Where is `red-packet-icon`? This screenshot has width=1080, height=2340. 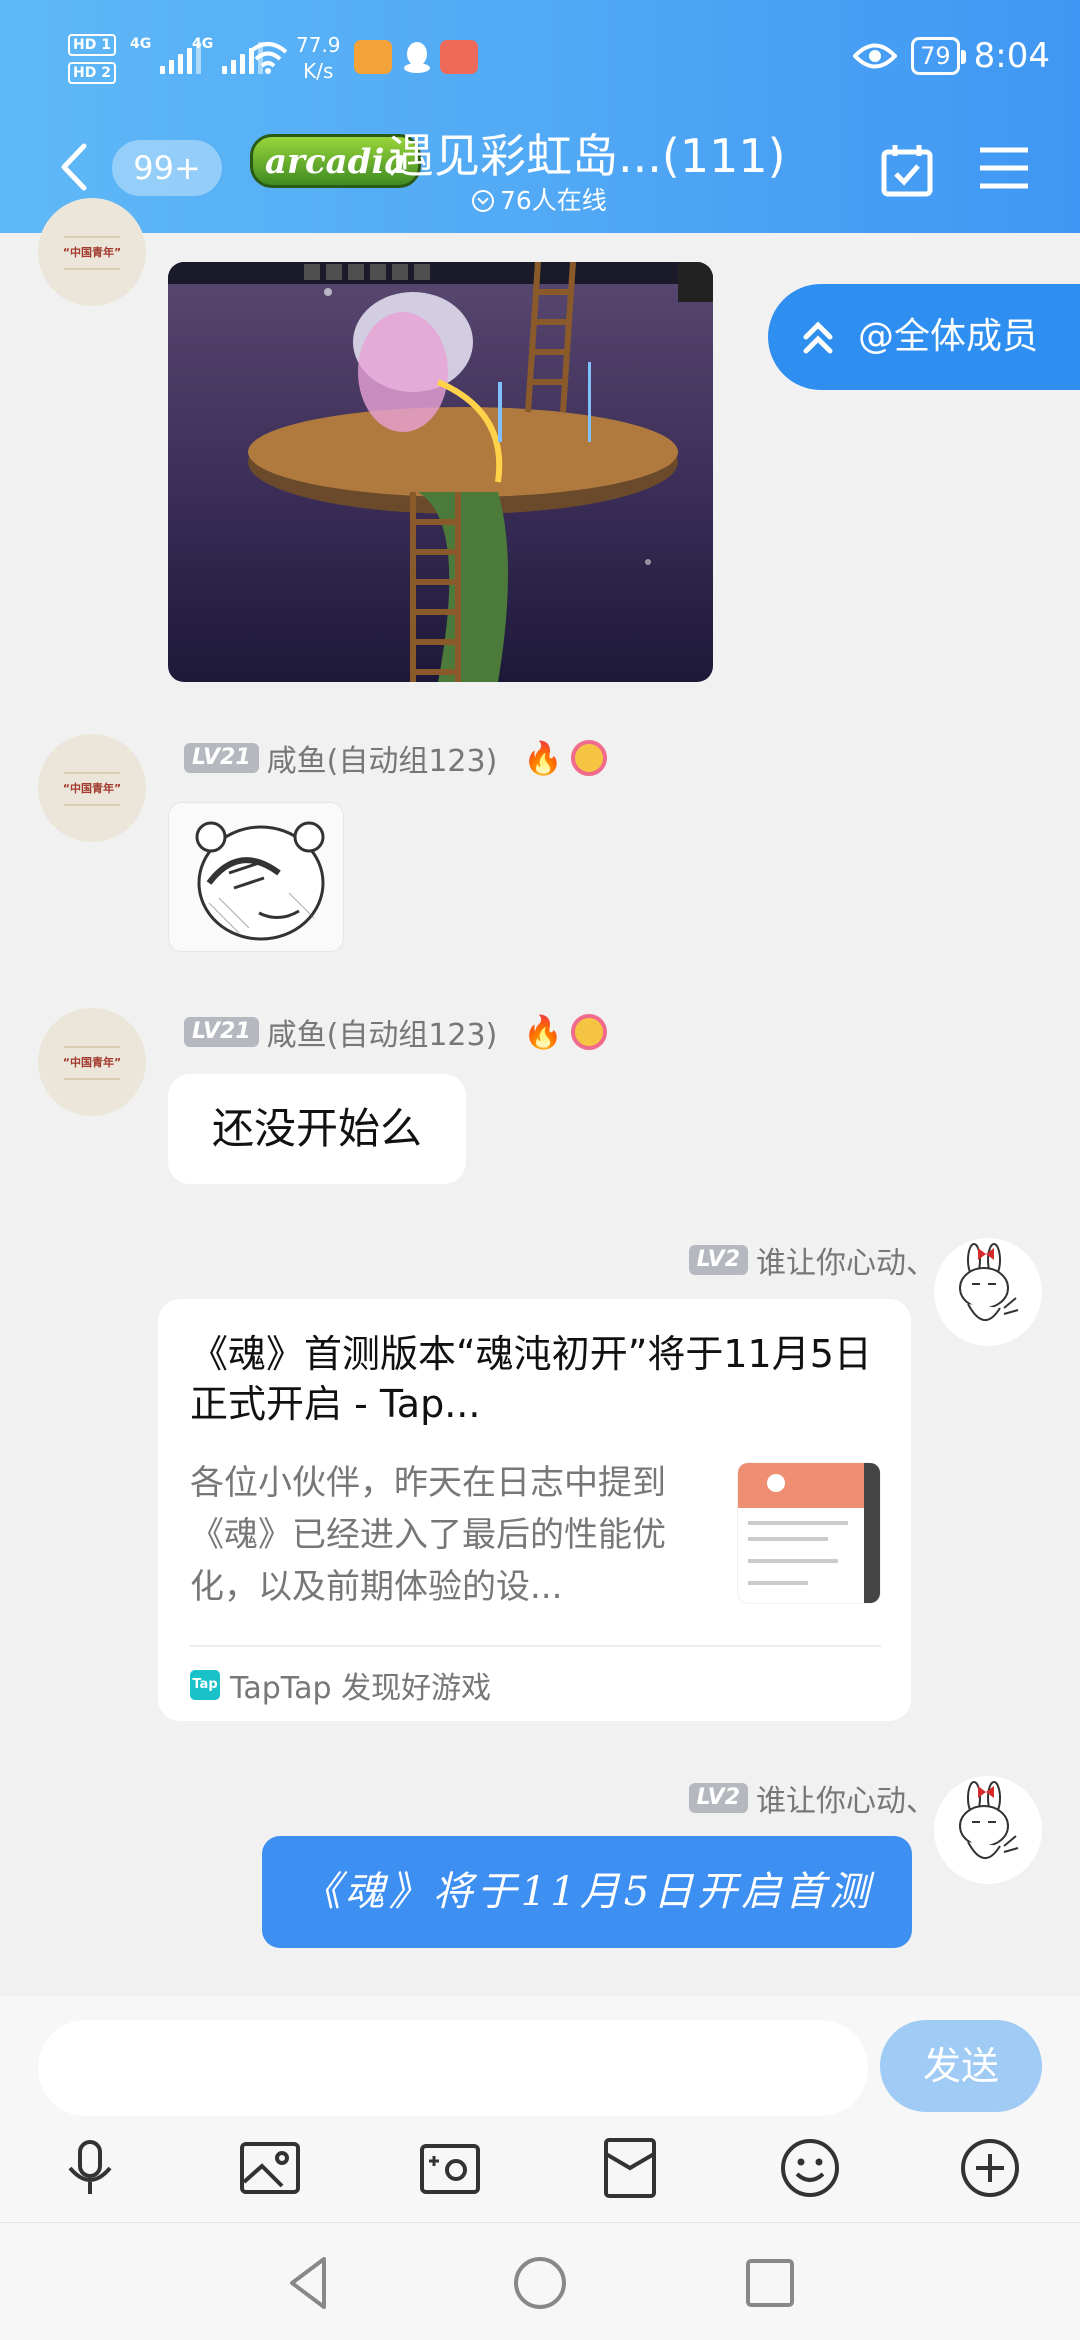 red-packet-icon is located at coordinates (630, 2168).